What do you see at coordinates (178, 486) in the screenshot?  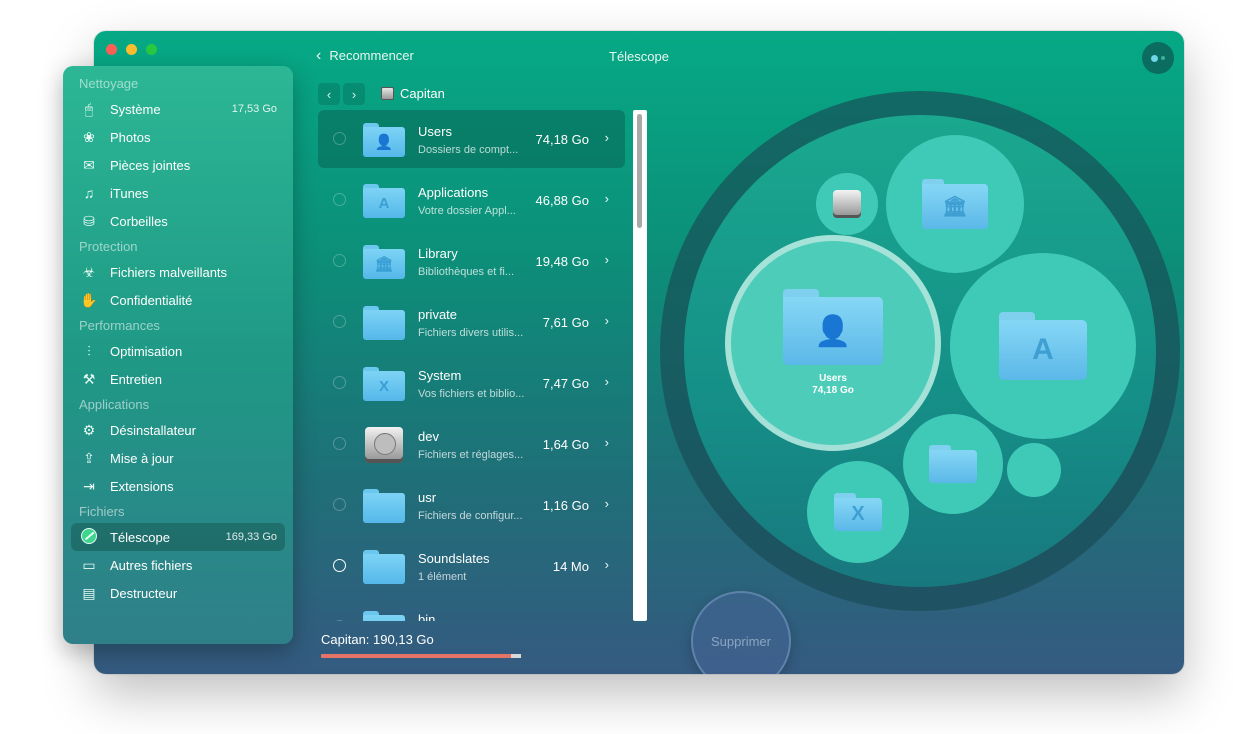 I see `sidebar-item-extensions: ⇥ Extensions` at bounding box center [178, 486].